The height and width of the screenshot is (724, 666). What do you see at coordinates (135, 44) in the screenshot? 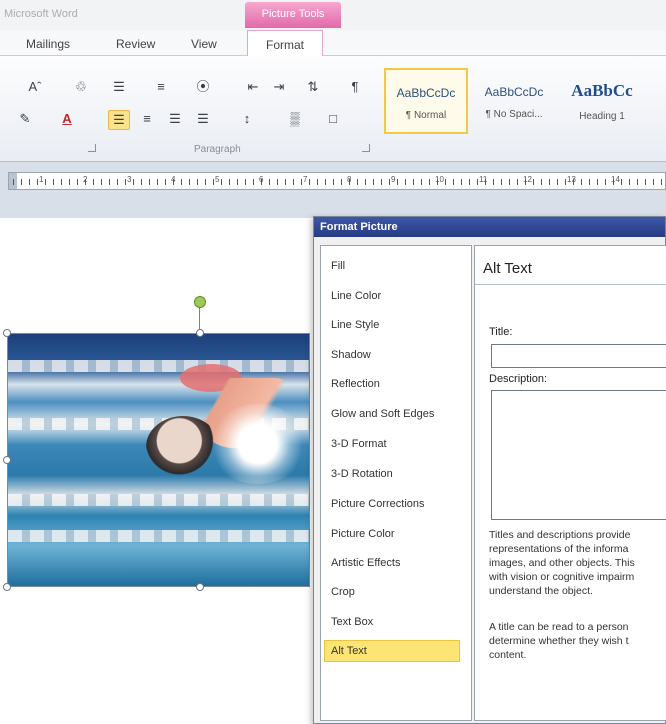
I see `tab-review: Review` at bounding box center [135, 44].